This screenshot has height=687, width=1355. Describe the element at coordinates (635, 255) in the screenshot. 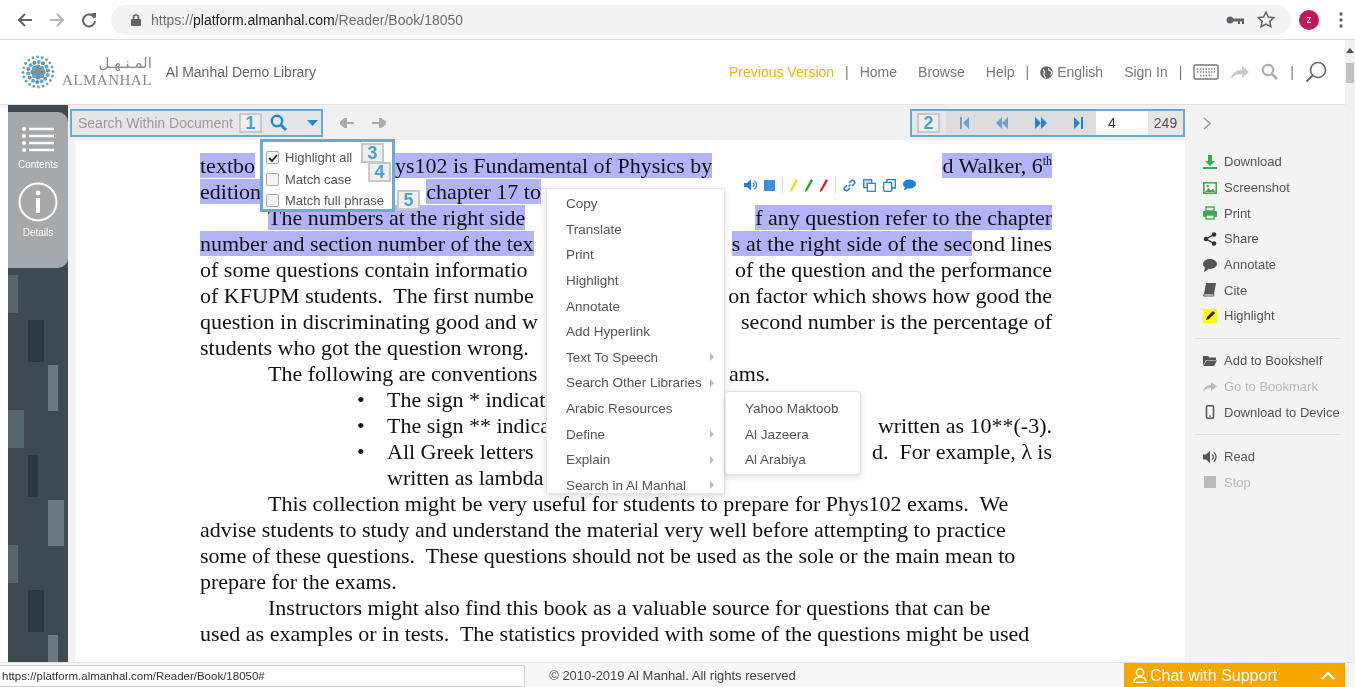

I see `menu-item: Print` at that location.